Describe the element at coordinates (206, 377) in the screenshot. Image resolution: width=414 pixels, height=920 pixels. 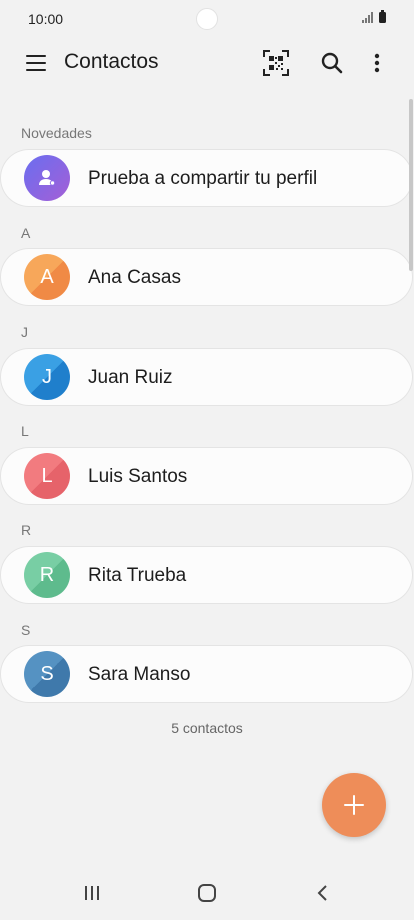
I see `contact-item-juan-ruiz: J Juan Ruiz` at that location.